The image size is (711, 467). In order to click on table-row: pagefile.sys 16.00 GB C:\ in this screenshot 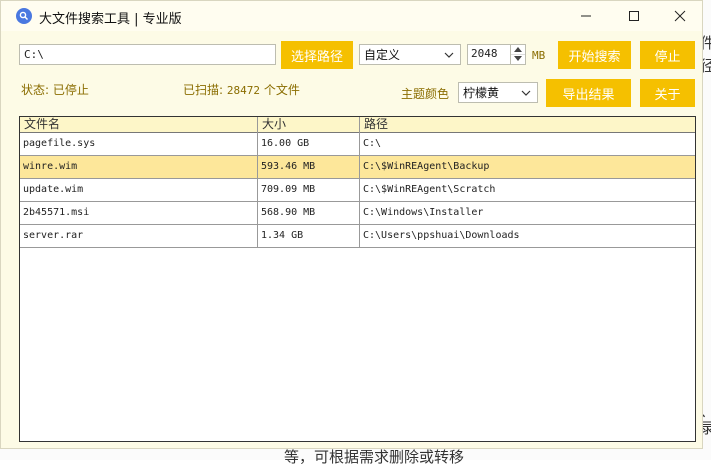, I will do `click(357, 144)`.